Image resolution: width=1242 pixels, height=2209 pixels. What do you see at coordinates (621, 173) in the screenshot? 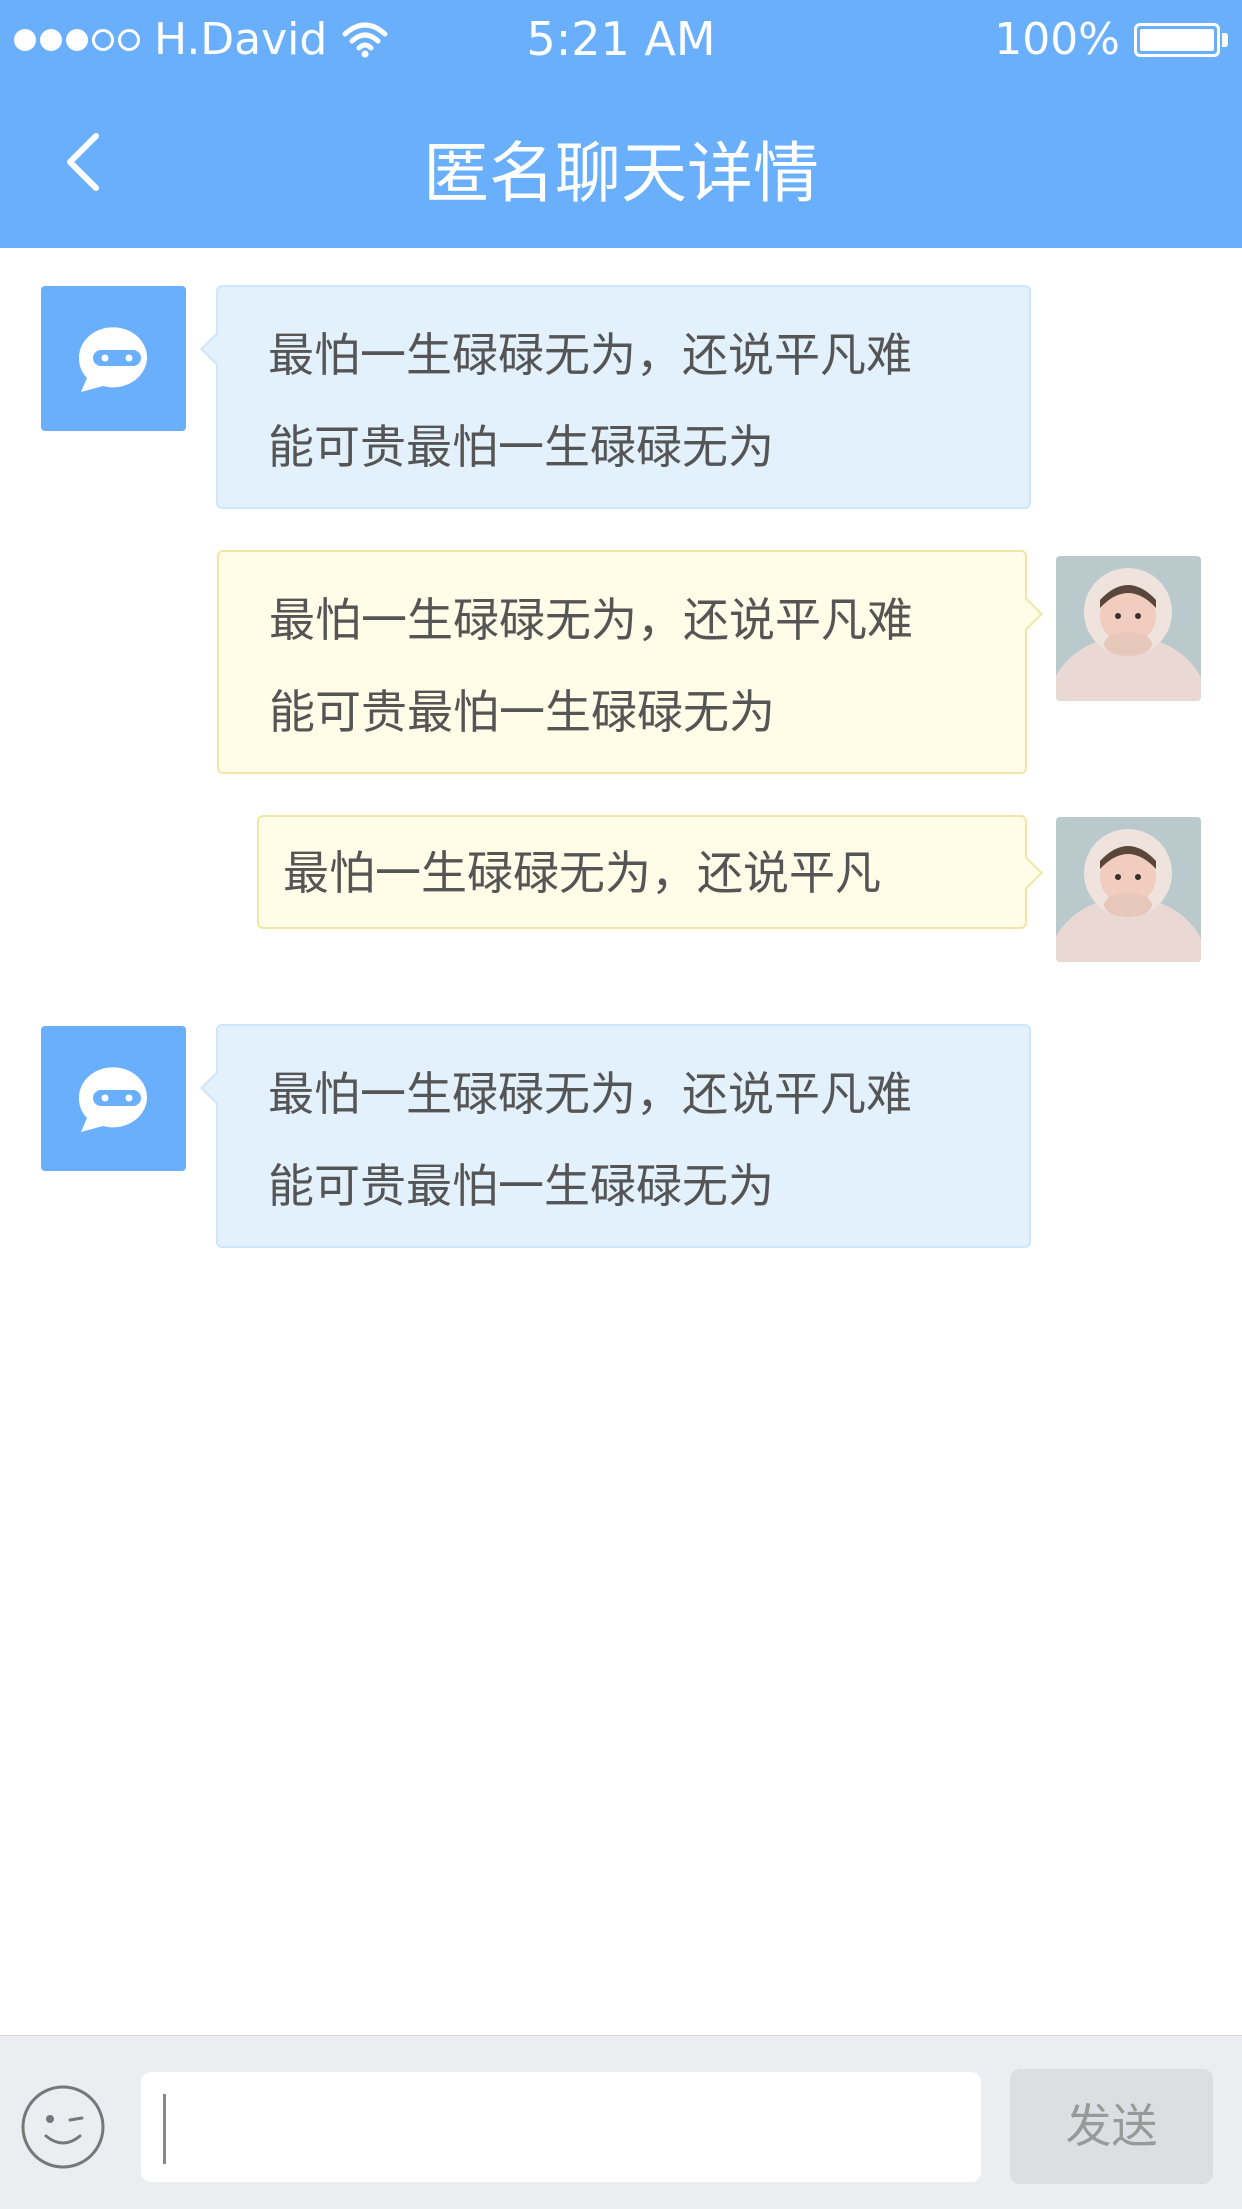
I see `page-title: 匿名聊天详情` at bounding box center [621, 173].